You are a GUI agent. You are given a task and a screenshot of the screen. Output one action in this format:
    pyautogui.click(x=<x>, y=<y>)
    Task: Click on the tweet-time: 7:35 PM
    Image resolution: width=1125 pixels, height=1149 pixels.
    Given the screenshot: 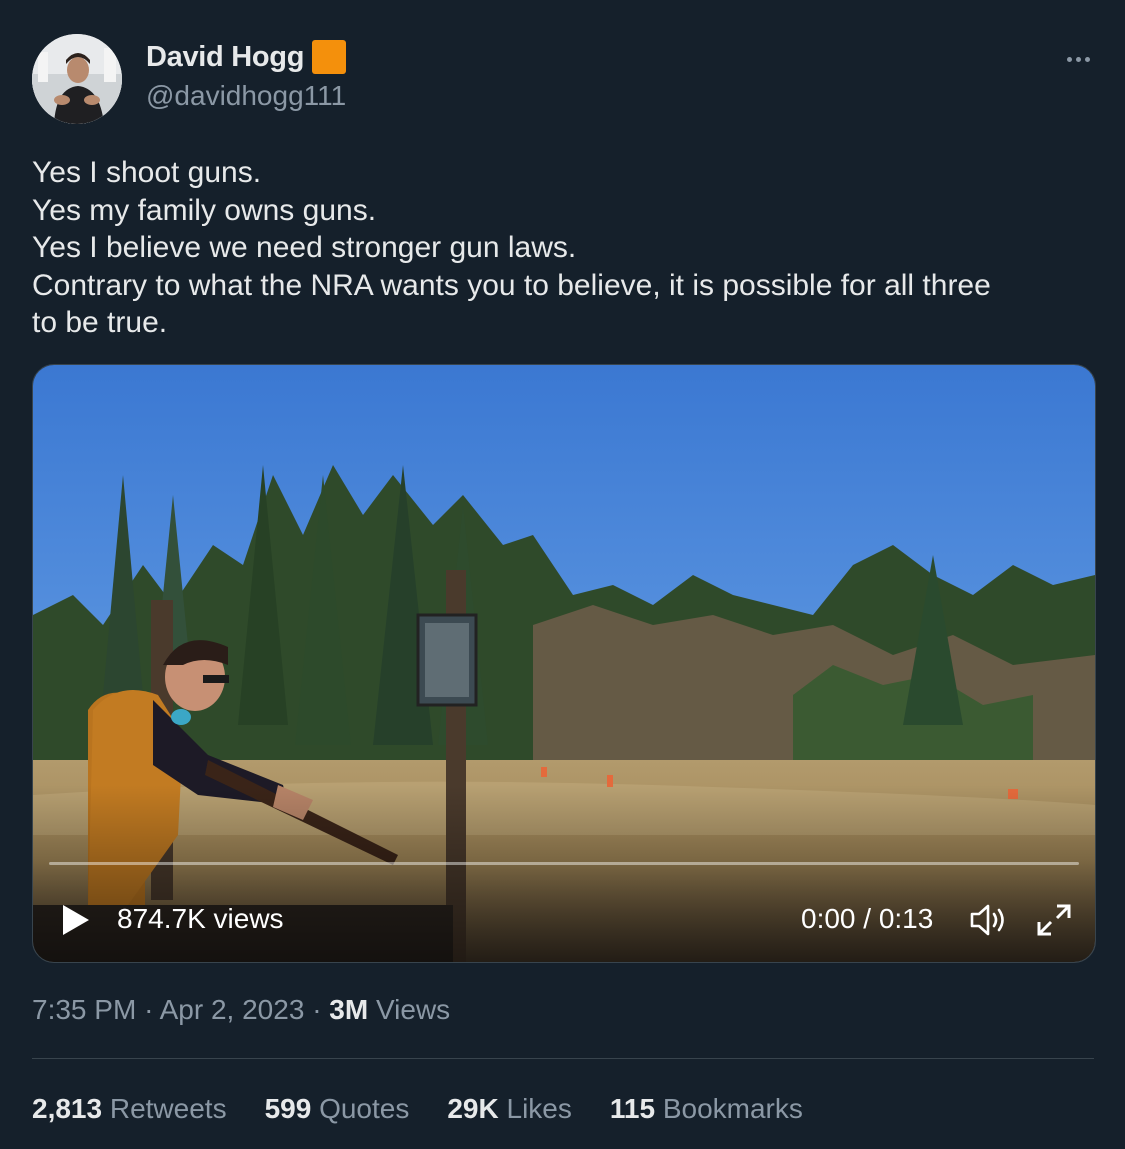 What is the action you would take?
    pyautogui.click(x=84, y=1009)
    